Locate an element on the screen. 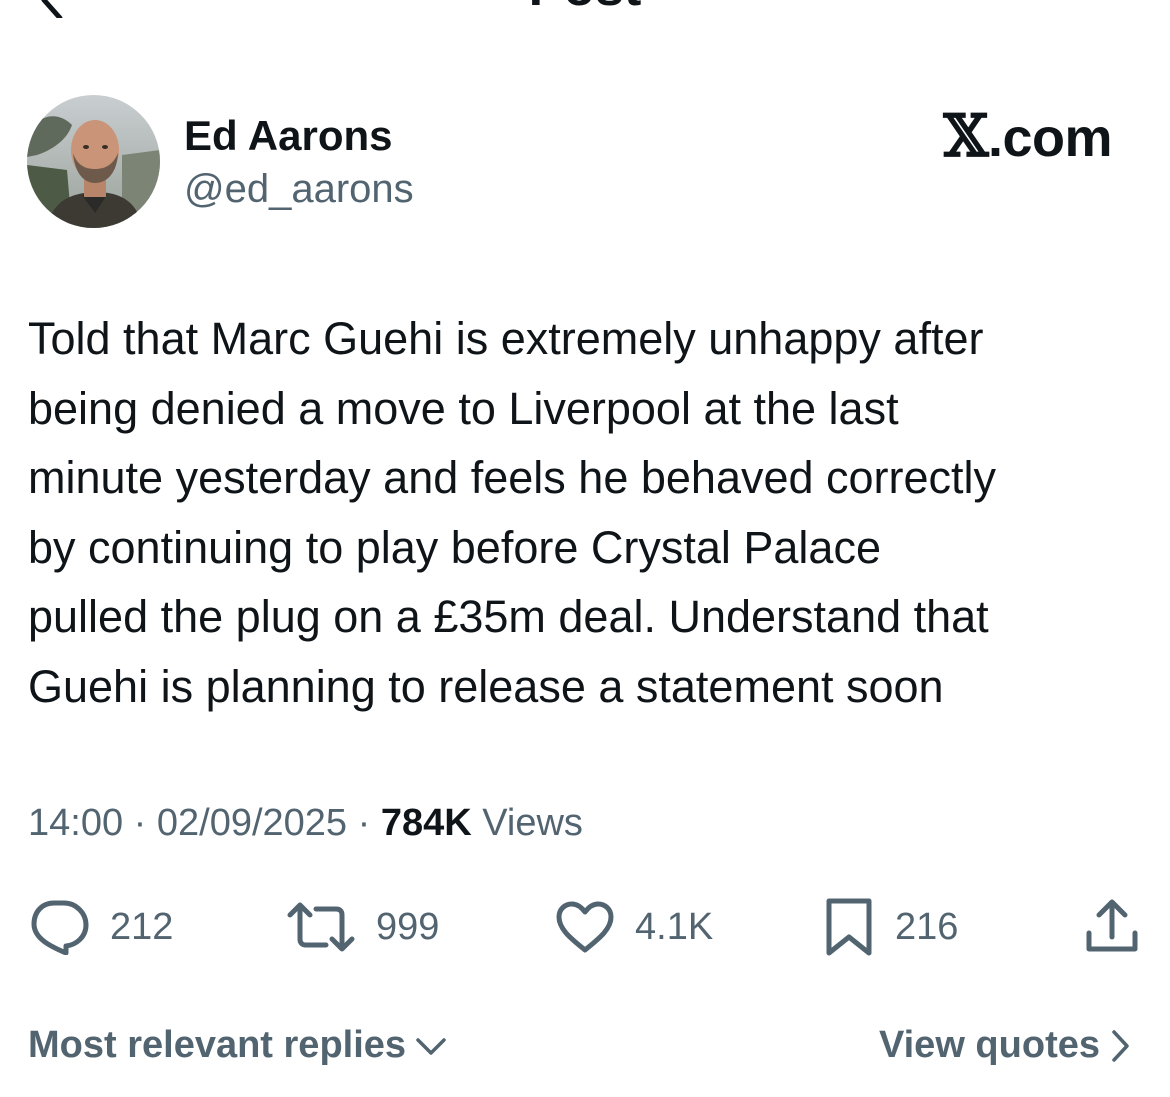 This screenshot has height=1097, width=1170. author-name: Ed Aarons is located at coordinates (288, 136).